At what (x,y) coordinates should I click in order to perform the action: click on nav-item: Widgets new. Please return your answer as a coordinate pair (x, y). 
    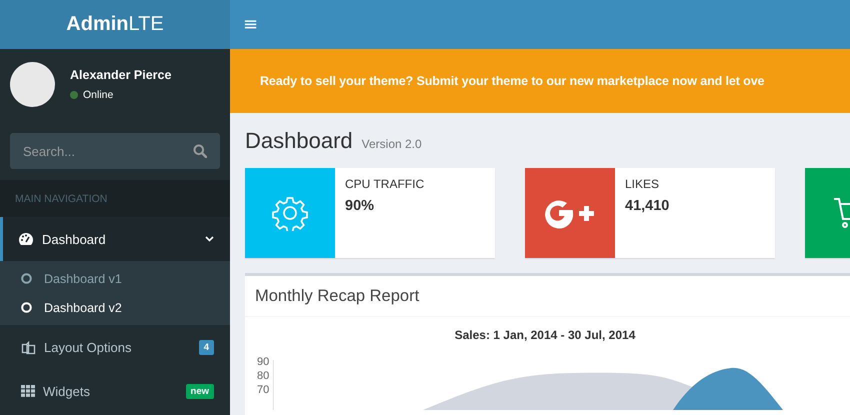
    Looking at the image, I should click on (115, 391).